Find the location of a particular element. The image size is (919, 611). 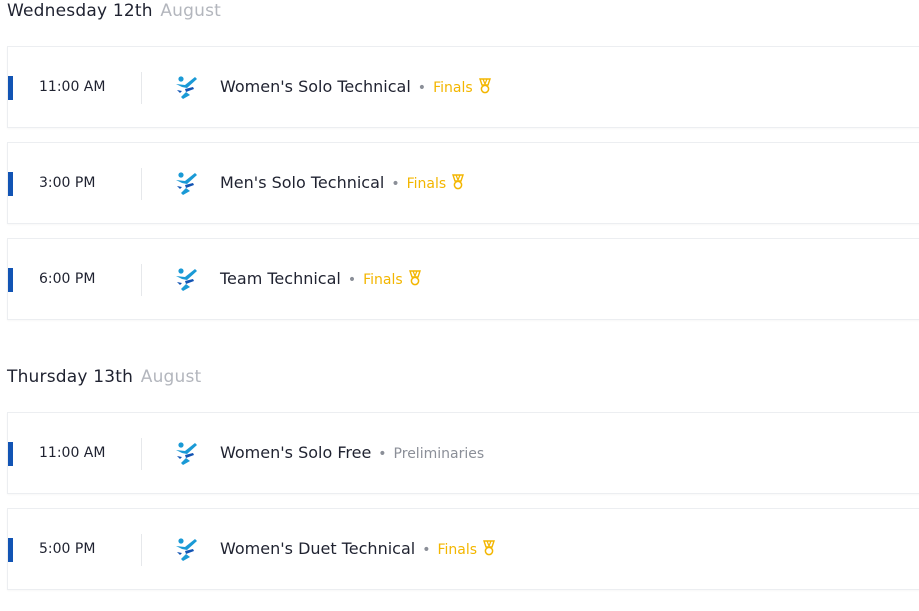

day-header: Wednesday 12th August is located at coordinates (114, 11).